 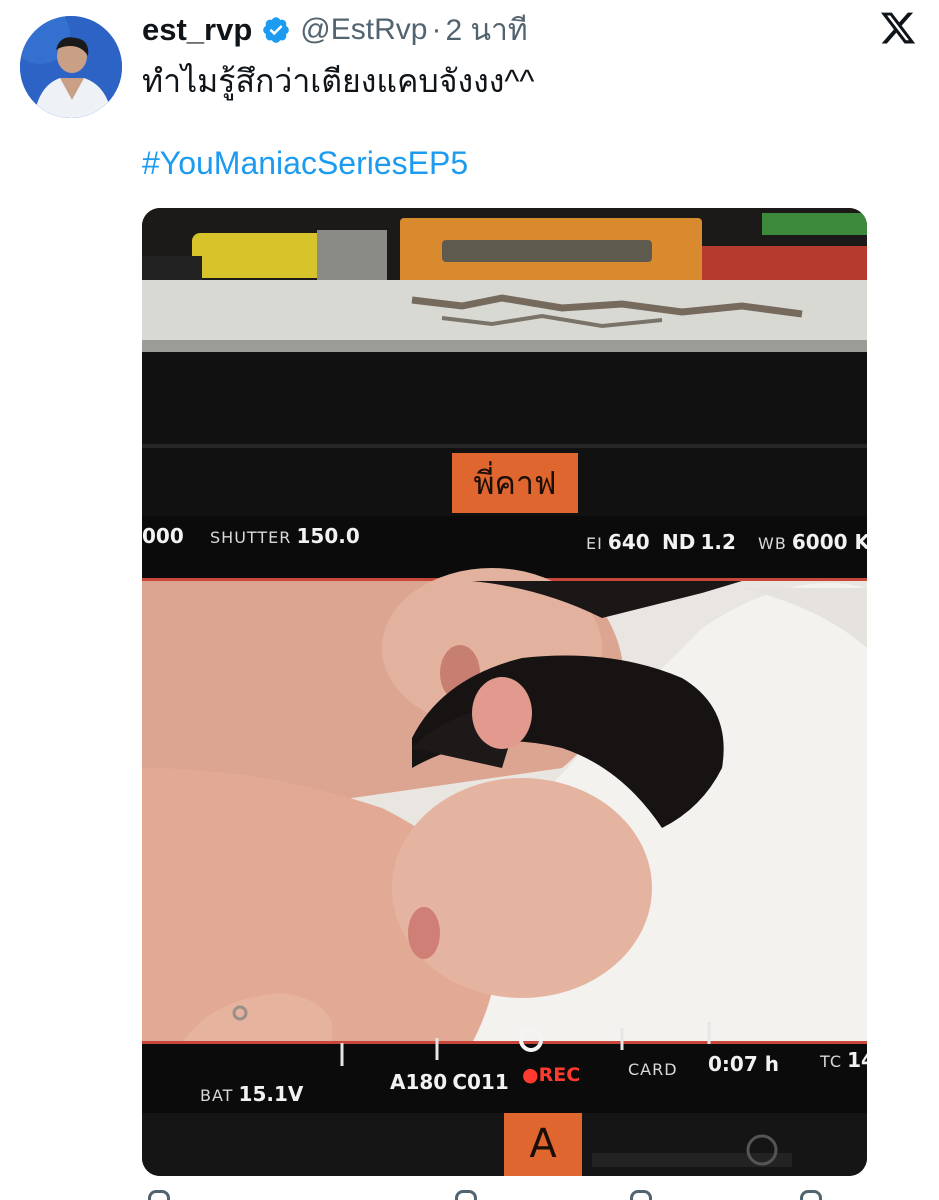 I want to click on views-icon, so click(x=641, y=1195).